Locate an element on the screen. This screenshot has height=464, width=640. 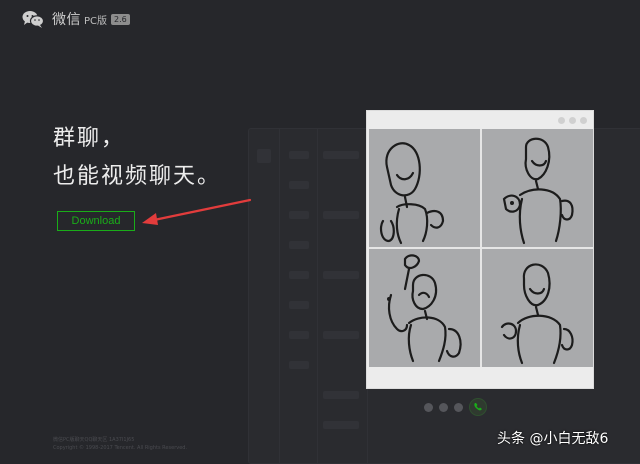
download-button: Download is located at coordinates (96, 221).